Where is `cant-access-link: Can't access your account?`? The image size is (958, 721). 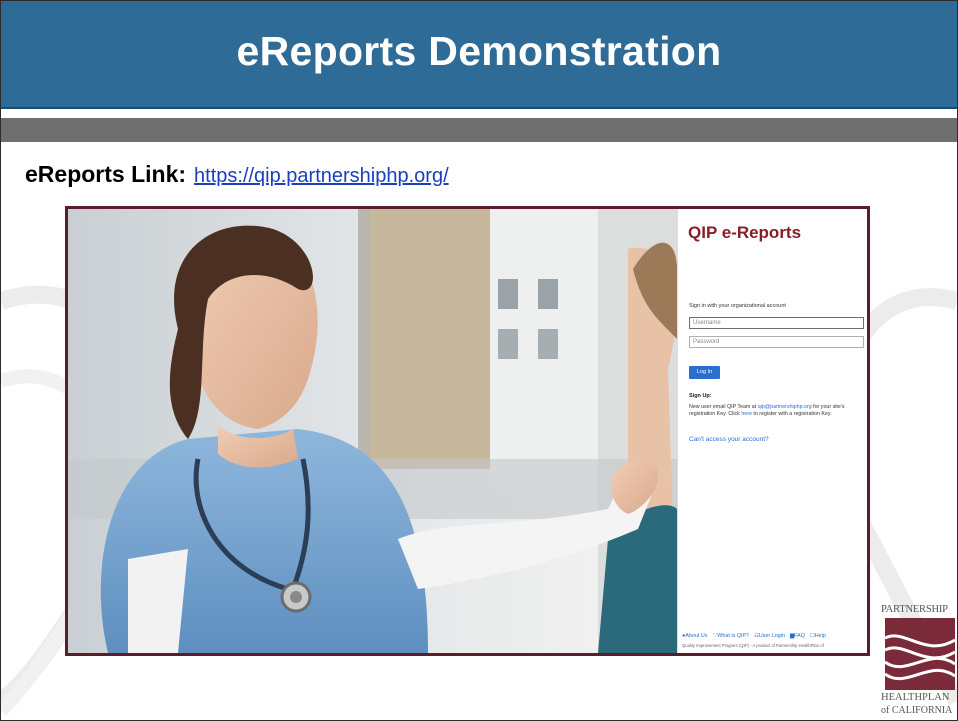 cant-access-link: Can't access your account? is located at coordinates (729, 439).